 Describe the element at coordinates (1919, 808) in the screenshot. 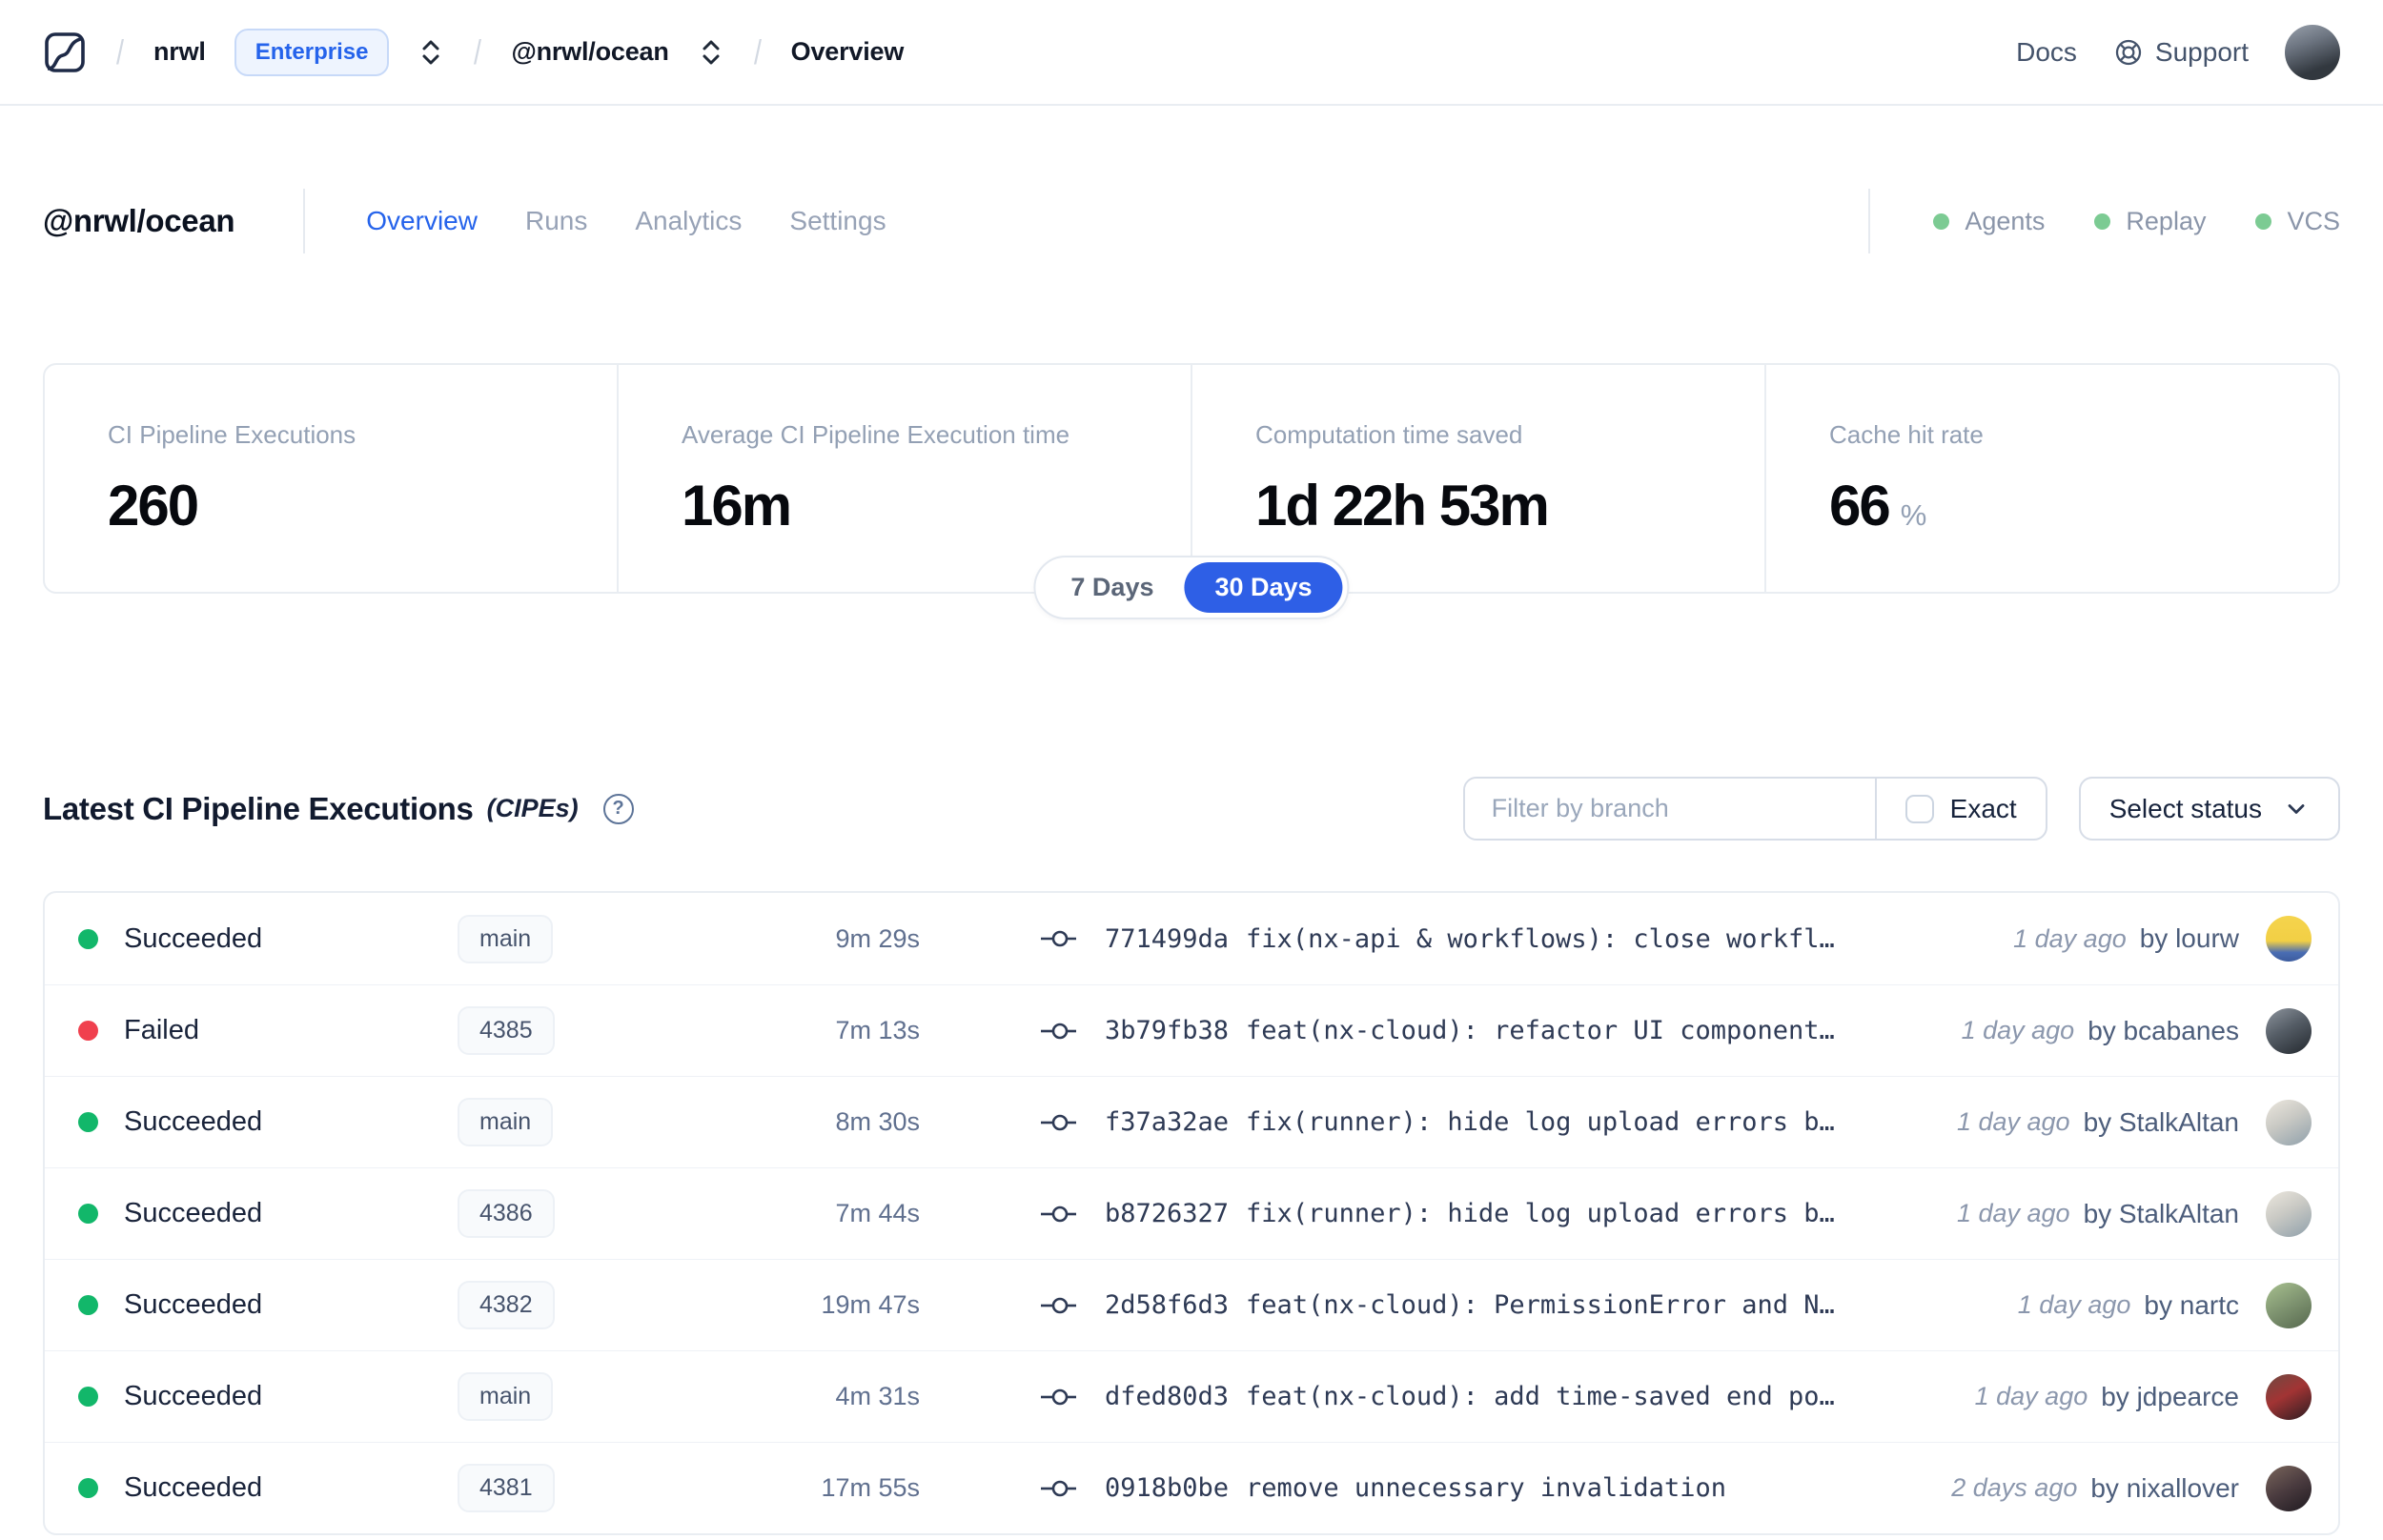

I see `exact-checkbox` at that location.